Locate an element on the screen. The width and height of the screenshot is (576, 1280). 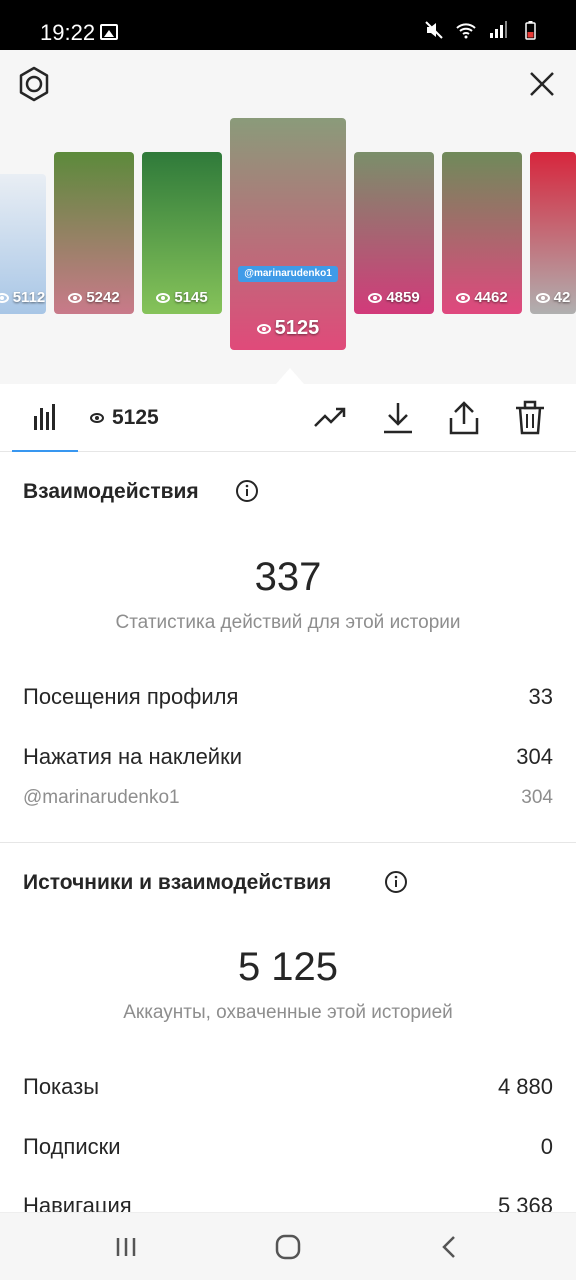
story-thumbnail: 5242 is located at coordinates (94, 233).